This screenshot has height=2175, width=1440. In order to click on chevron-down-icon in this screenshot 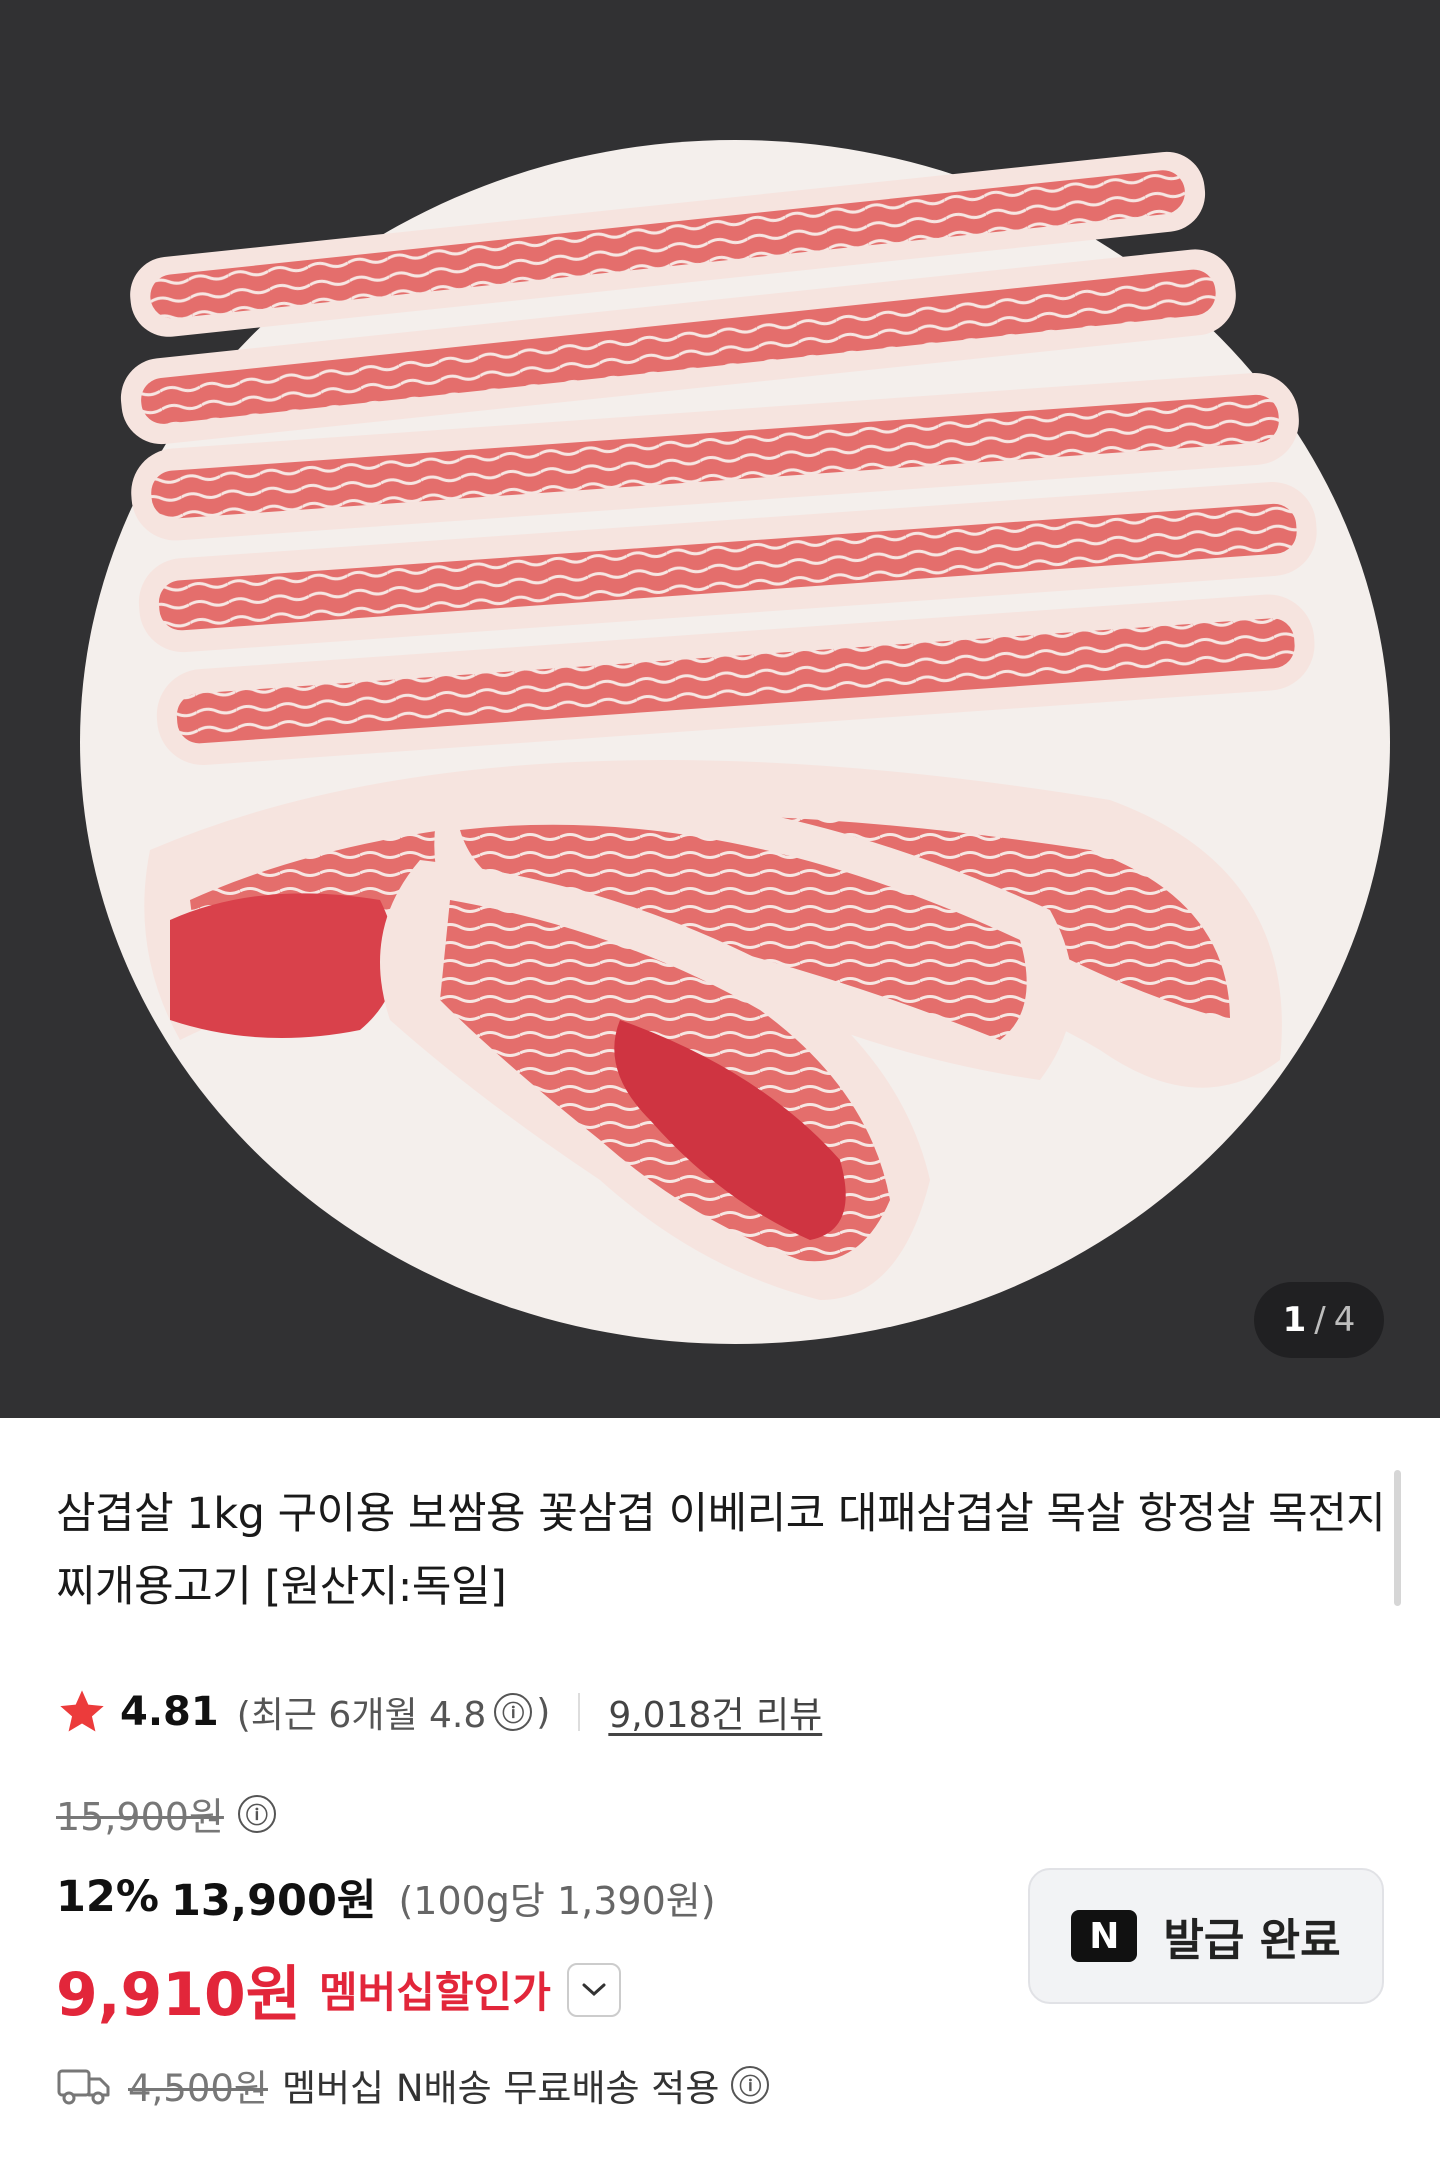, I will do `click(593, 1989)`.